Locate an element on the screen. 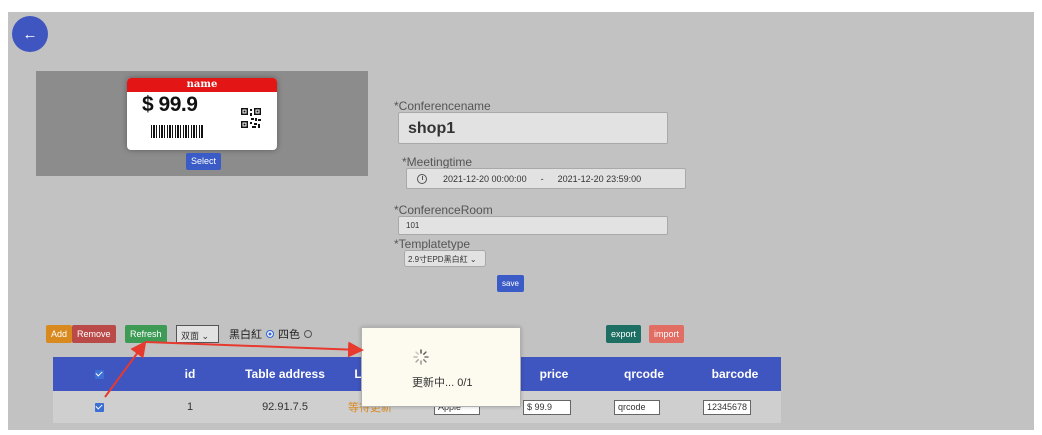 The image size is (1042, 435). template-type-select: 2.9寸EPD黑白紅 ⌄ is located at coordinates (445, 258).